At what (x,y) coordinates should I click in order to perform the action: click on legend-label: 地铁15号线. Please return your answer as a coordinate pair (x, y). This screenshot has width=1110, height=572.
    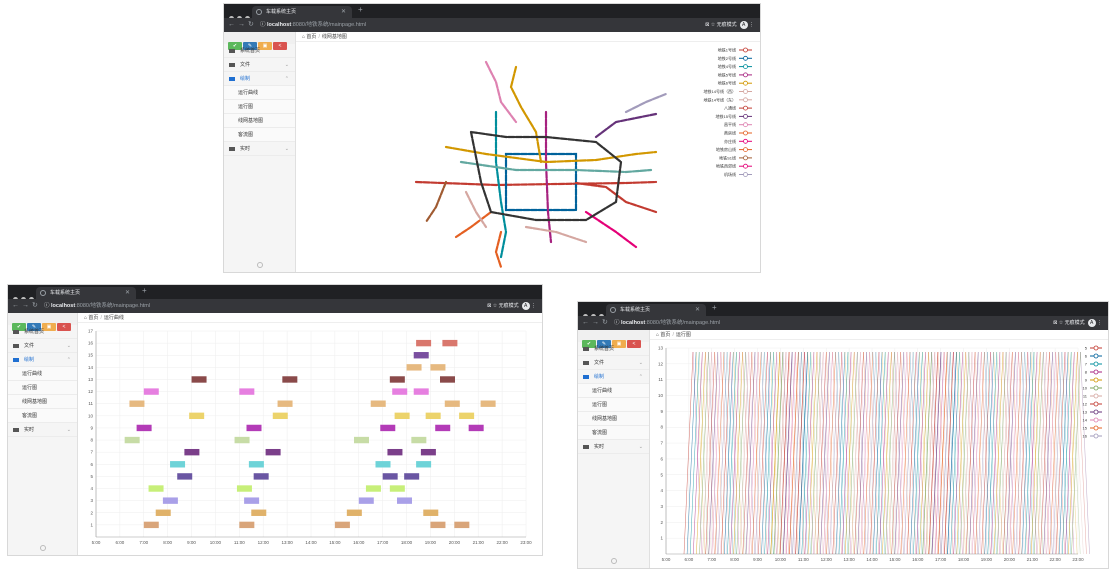
    Looking at the image, I should click on (726, 116).